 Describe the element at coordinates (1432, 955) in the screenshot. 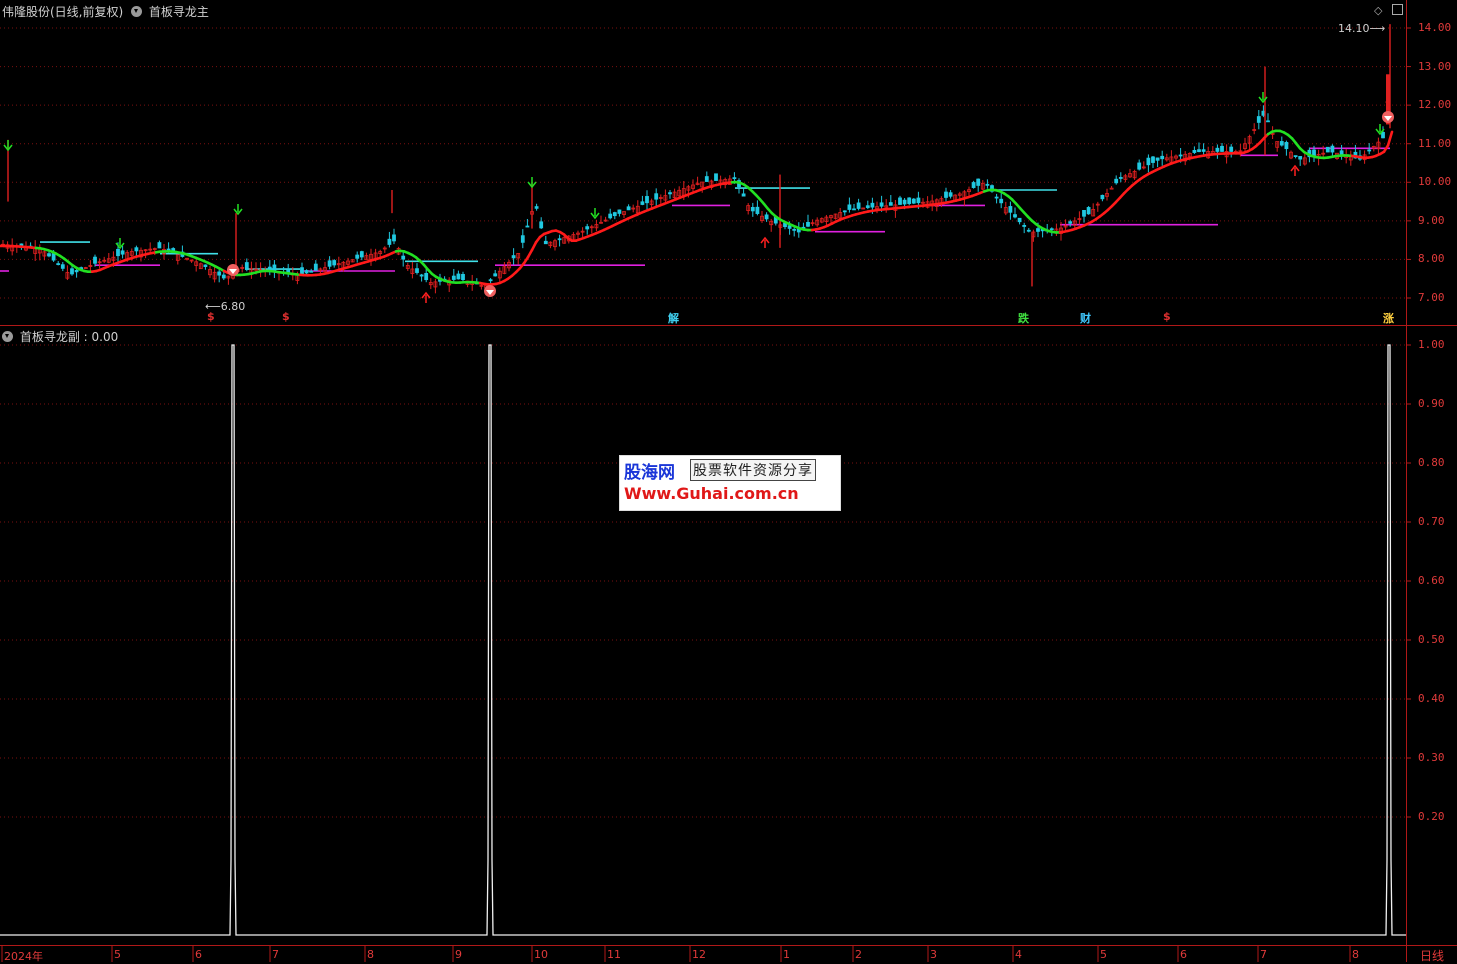

I see `period-label: 日线` at that location.